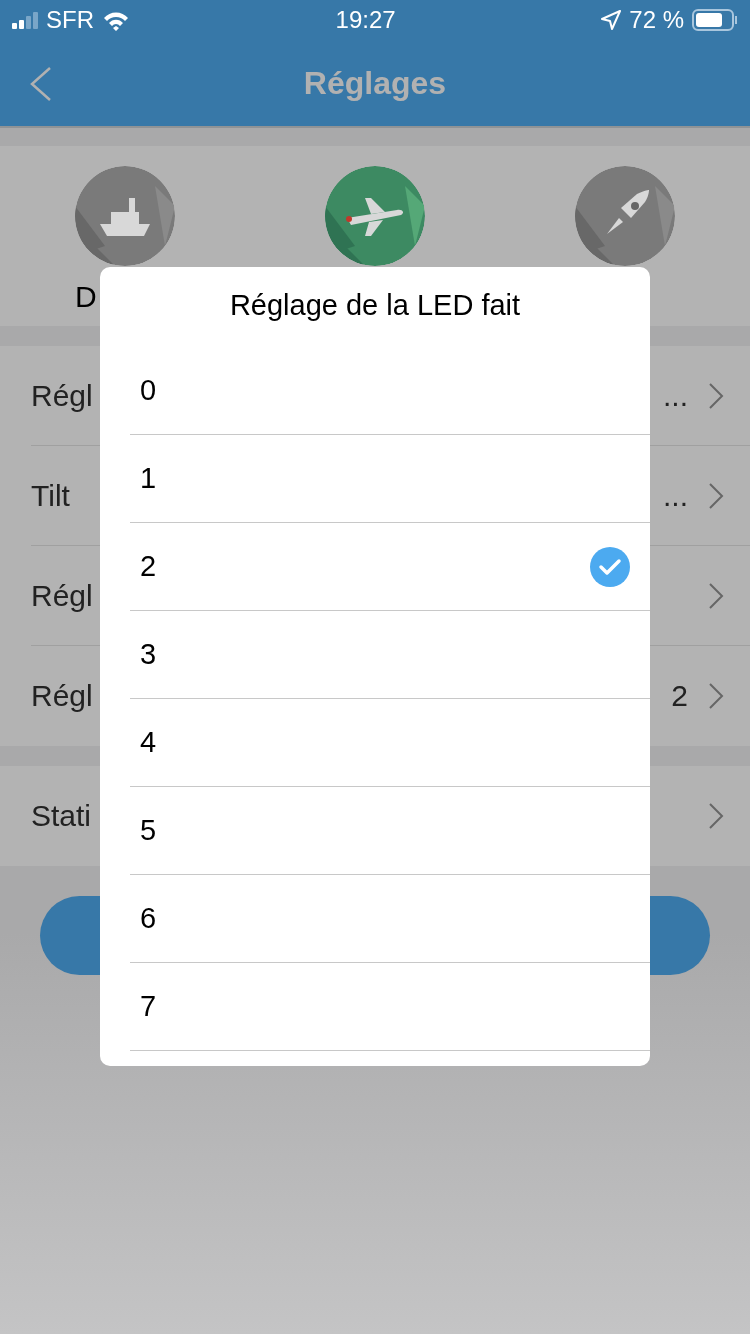 The height and width of the screenshot is (1334, 750). I want to click on setting-value: 2, so click(679, 696).